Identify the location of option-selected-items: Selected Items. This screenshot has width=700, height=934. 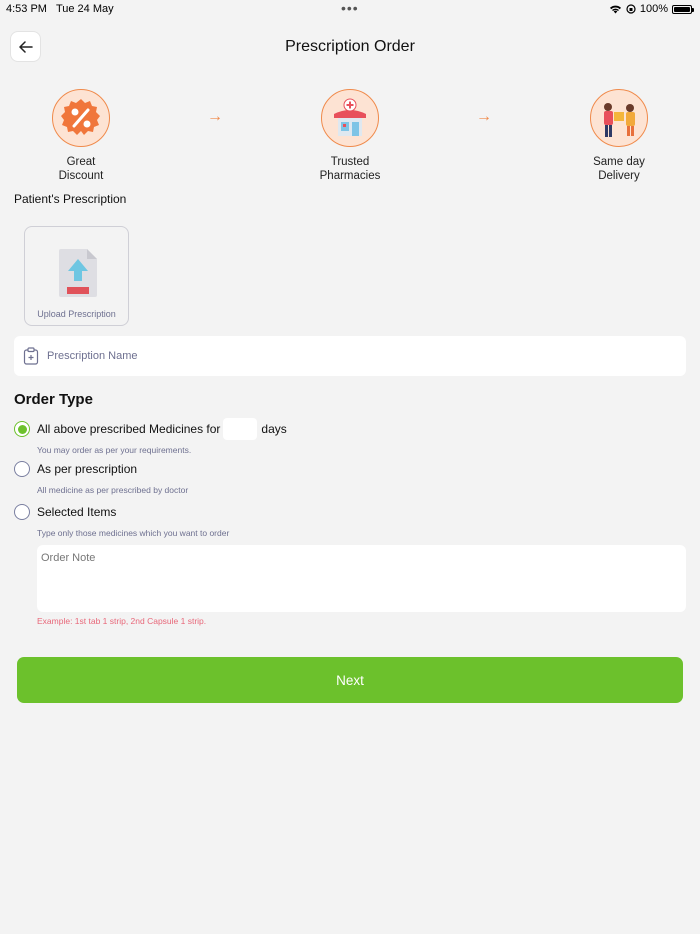
(65, 512).